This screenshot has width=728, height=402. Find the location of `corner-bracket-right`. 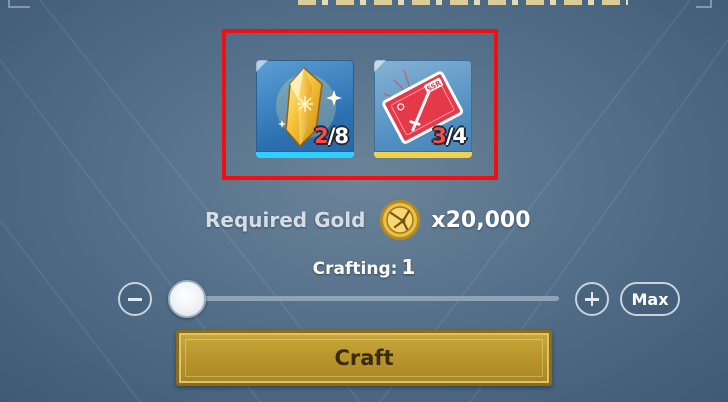

corner-bracket-right is located at coordinates (704, 4).